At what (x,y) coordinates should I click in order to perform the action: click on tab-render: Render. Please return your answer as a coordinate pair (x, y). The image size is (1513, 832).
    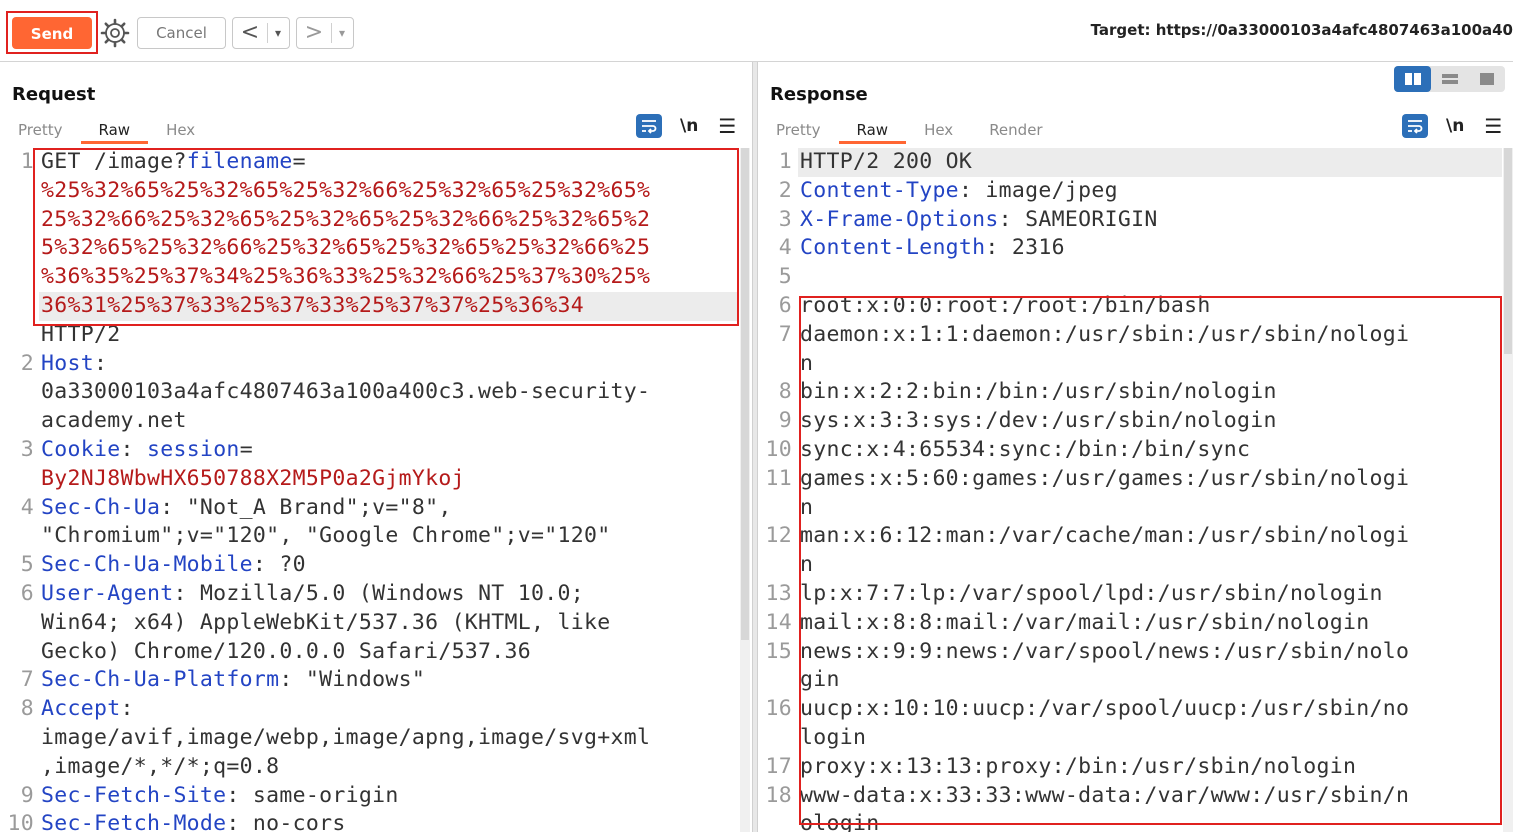
    Looking at the image, I should click on (1015, 132).